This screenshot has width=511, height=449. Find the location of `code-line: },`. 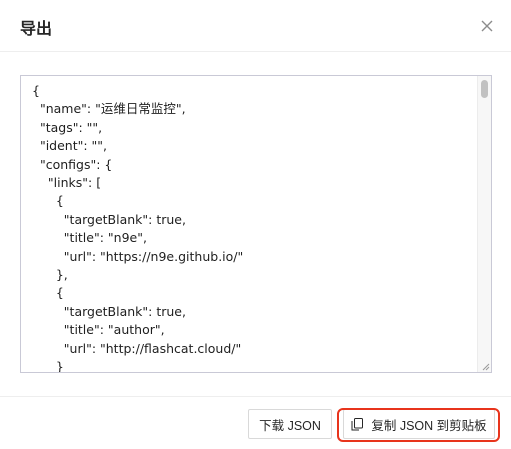

code-line: }, is located at coordinates (50, 275).